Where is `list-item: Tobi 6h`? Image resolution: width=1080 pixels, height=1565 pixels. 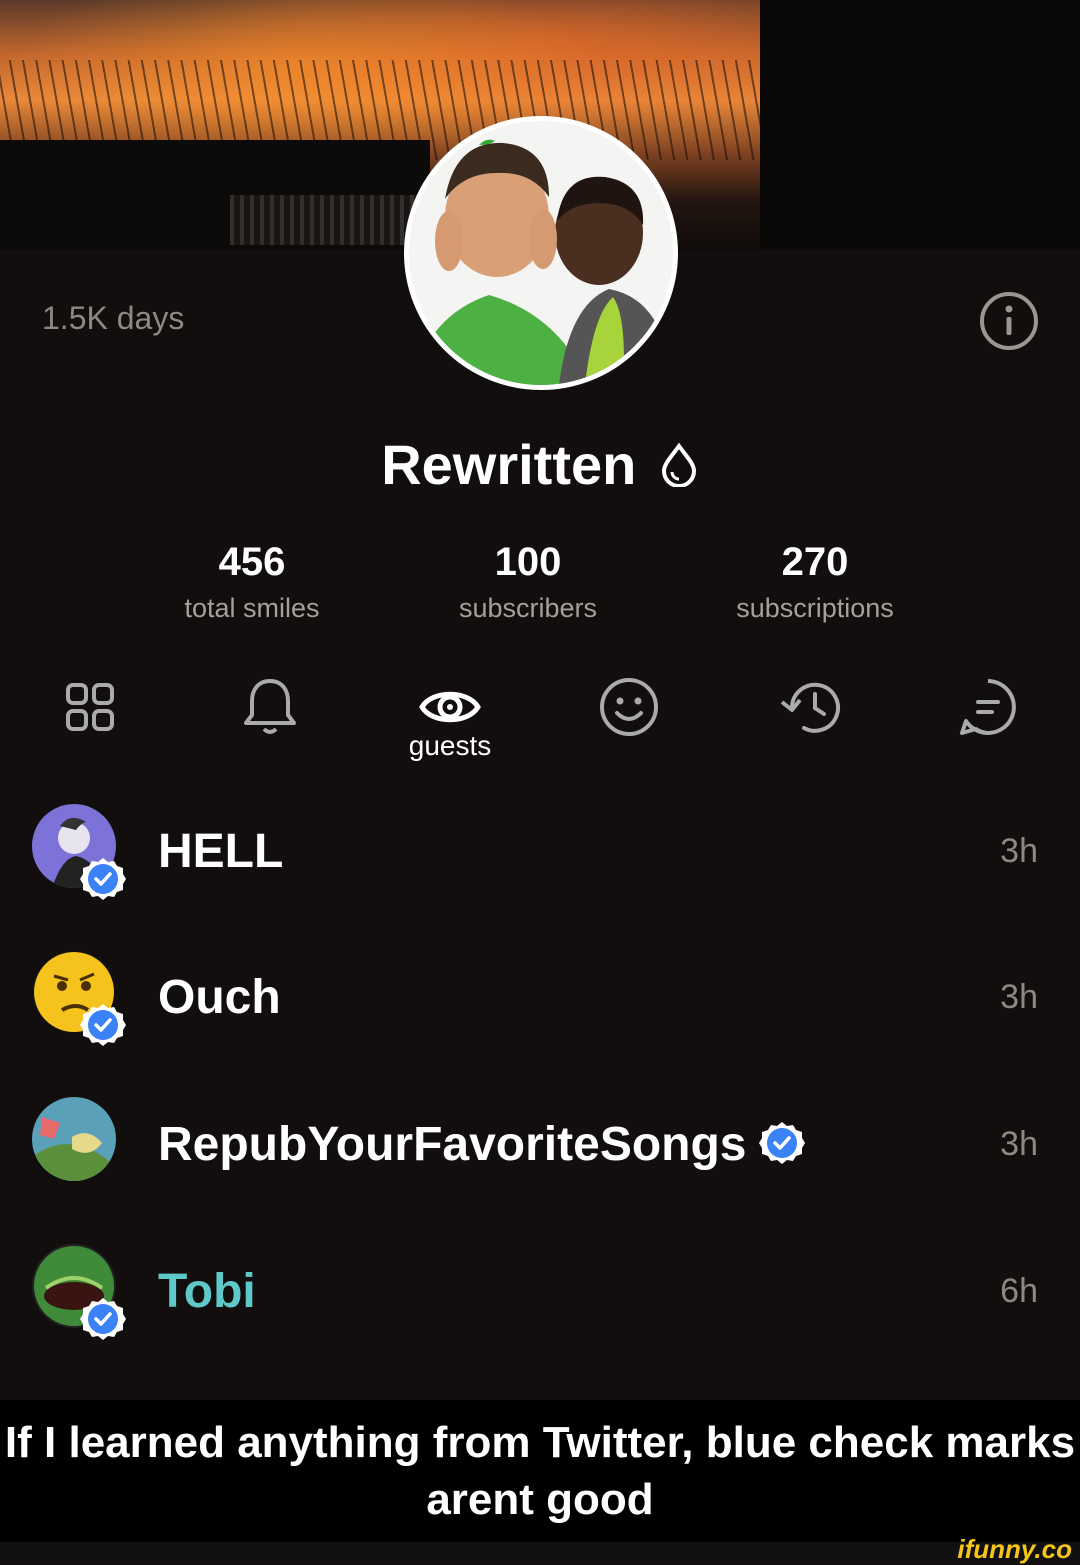 list-item: Tobi 6h is located at coordinates (540, 1294).